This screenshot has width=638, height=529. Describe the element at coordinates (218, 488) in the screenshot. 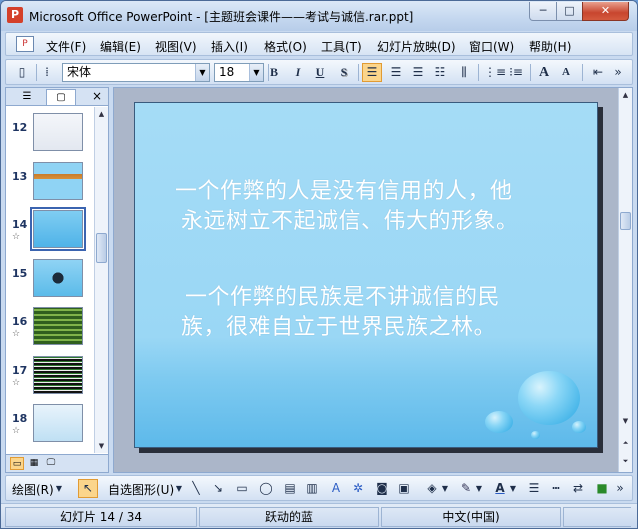

I see `arrow-tool-icon: ↘` at that location.